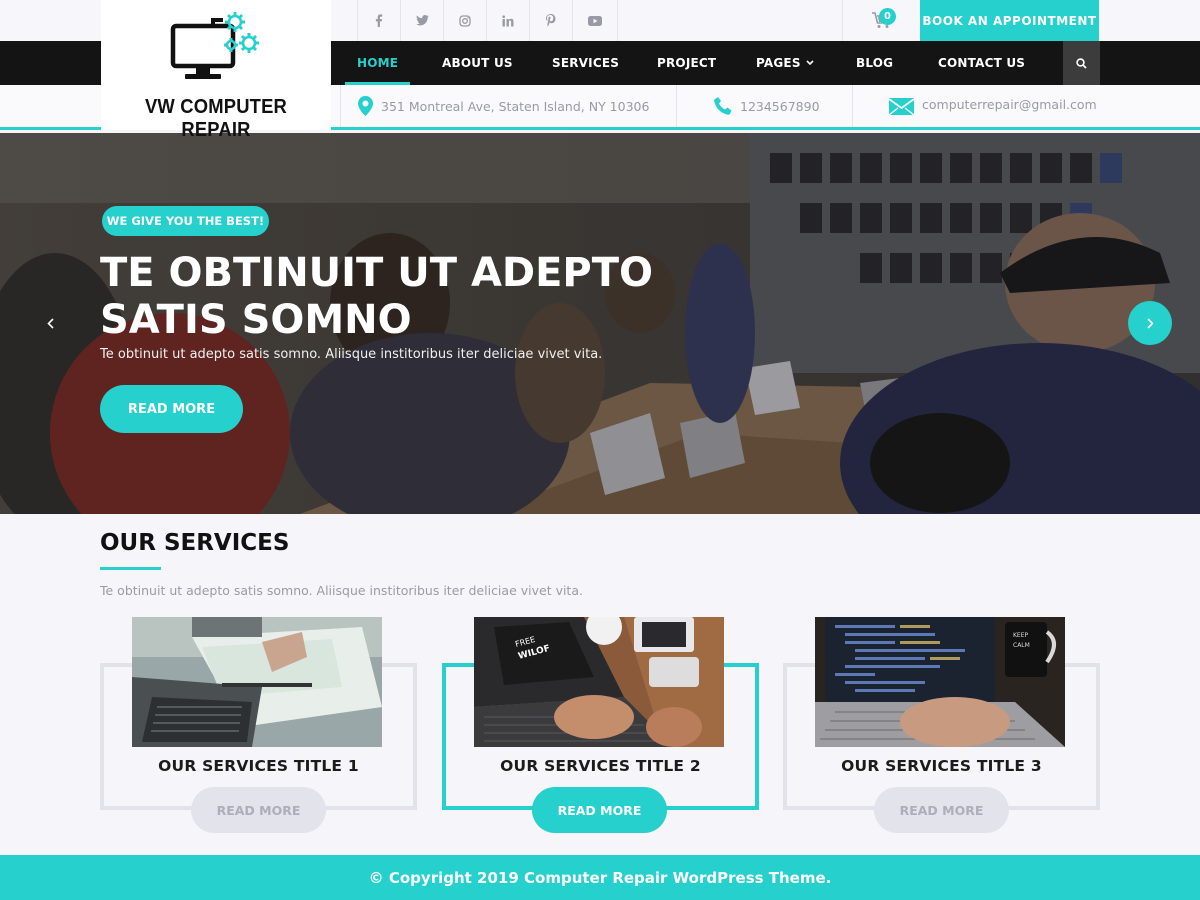 This screenshot has width=1200, height=900. I want to click on phone-item: 1234567890, so click(767, 106).